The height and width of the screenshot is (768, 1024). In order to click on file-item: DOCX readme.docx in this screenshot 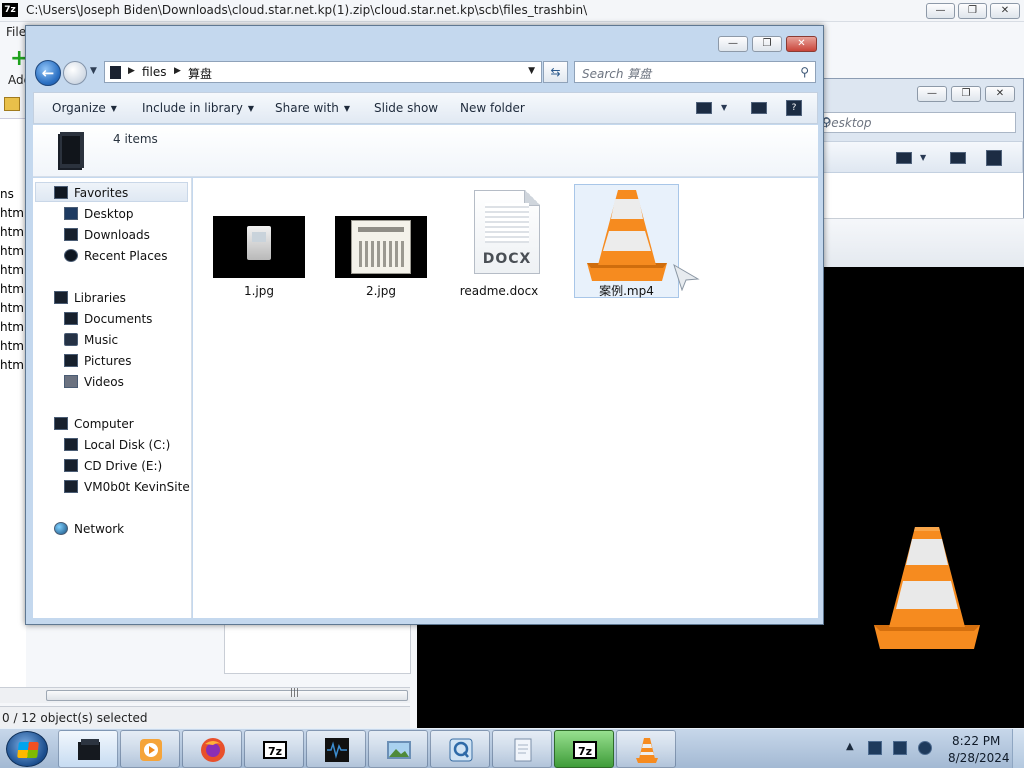, I will do `click(499, 247)`.